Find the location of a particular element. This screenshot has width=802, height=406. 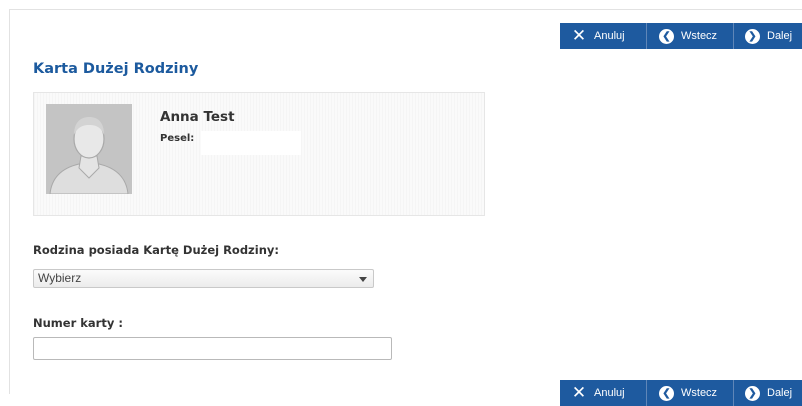

has-card-label: Rodzina posiada Kartę Dużej Rodziny: is located at coordinates (156, 250).